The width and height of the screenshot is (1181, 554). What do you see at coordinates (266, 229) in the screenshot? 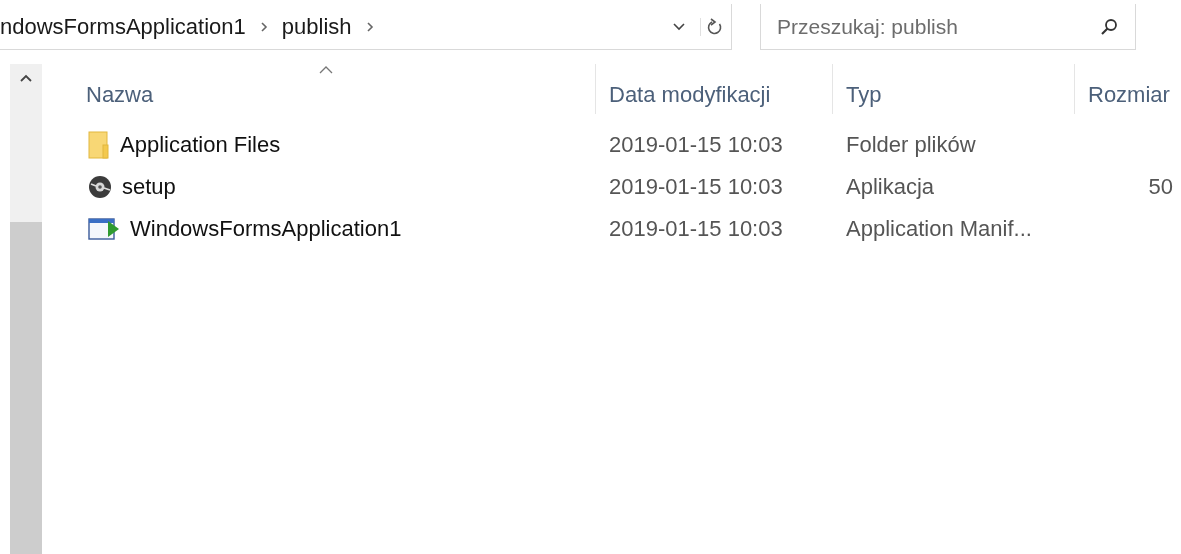
I see `file-name: WindowsFormsApplication1` at bounding box center [266, 229].